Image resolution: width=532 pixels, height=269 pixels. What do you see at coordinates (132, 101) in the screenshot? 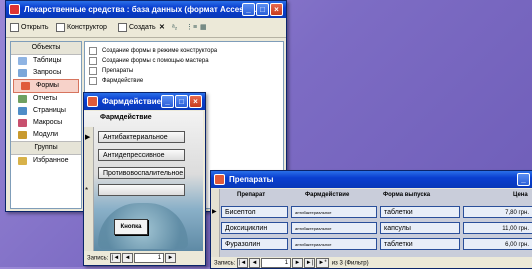
I see `pharm-form-title: Фармдействие` at bounding box center [132, 101].